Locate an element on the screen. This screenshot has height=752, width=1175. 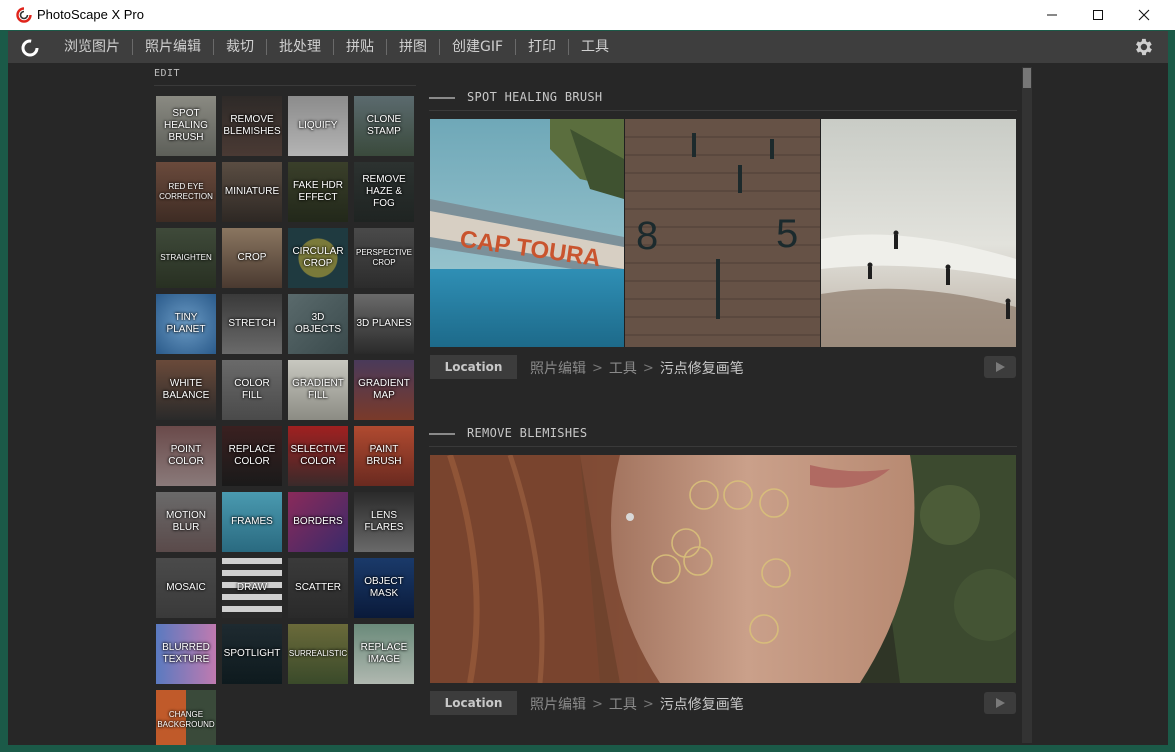
tool-tile-label: SPOT HEALING BRUSH is located at coordinates (186, 125).